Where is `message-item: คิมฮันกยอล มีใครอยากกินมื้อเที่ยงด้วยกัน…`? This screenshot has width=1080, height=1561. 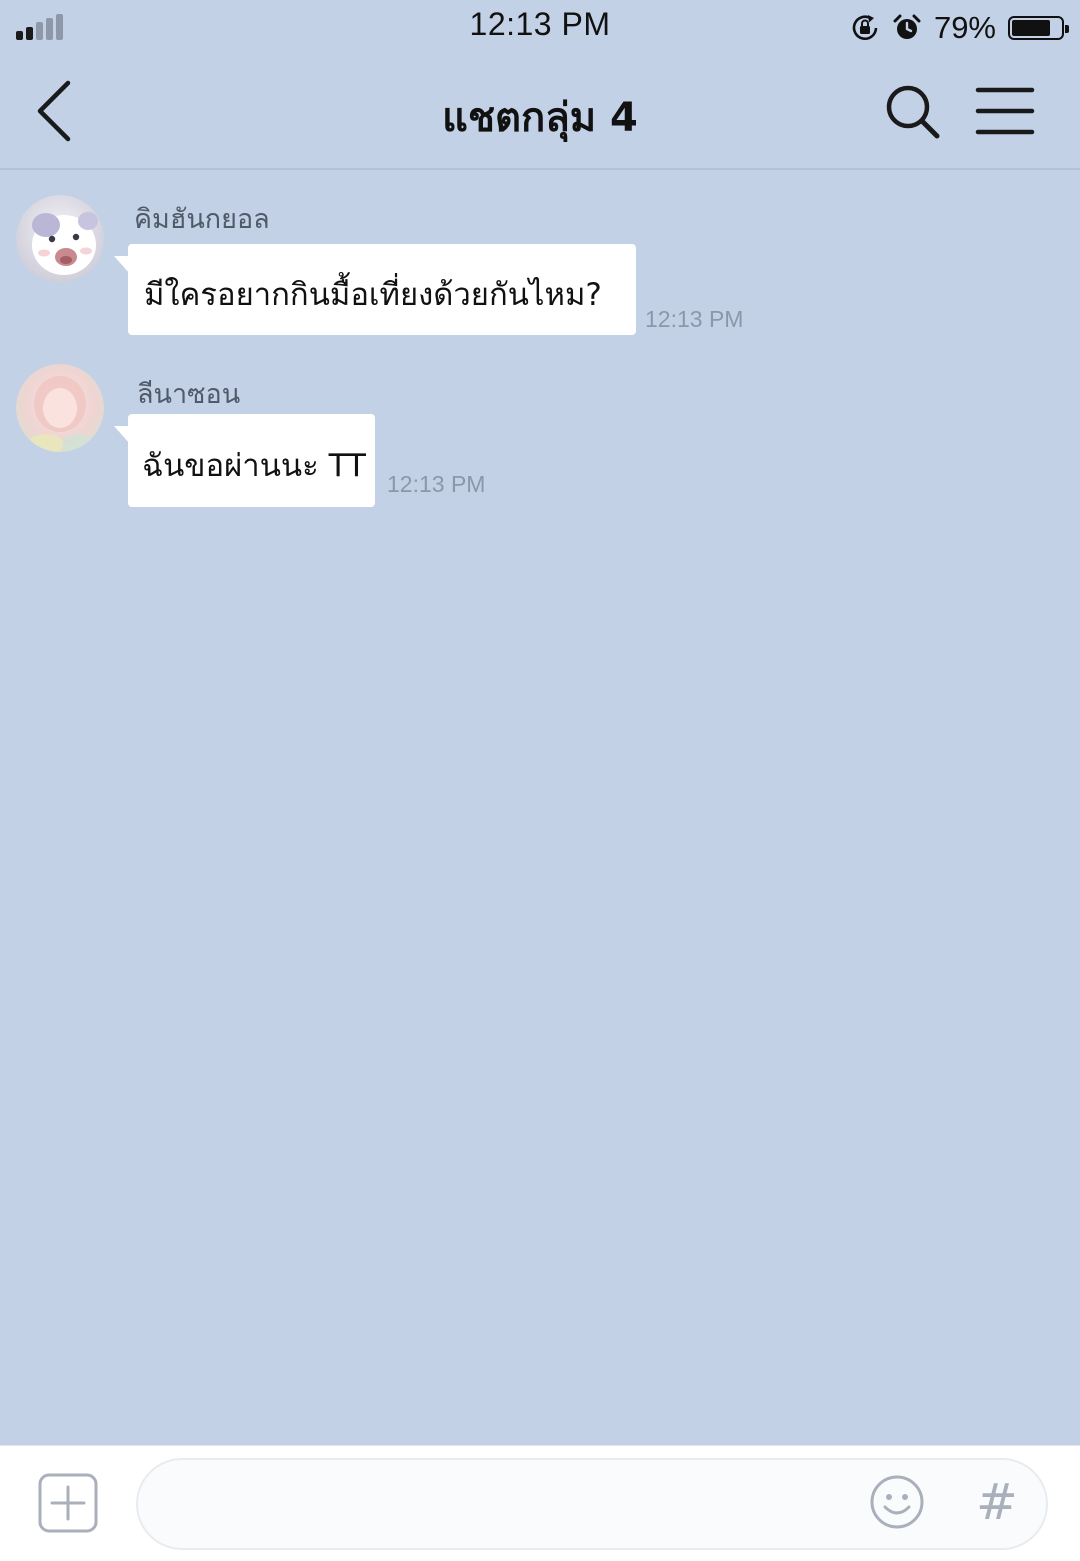 message-item: คิมฮันกยอล มีใครอยากกินมื้อเที่ยงด้วยกัน… is located at coordinates (540, 268).